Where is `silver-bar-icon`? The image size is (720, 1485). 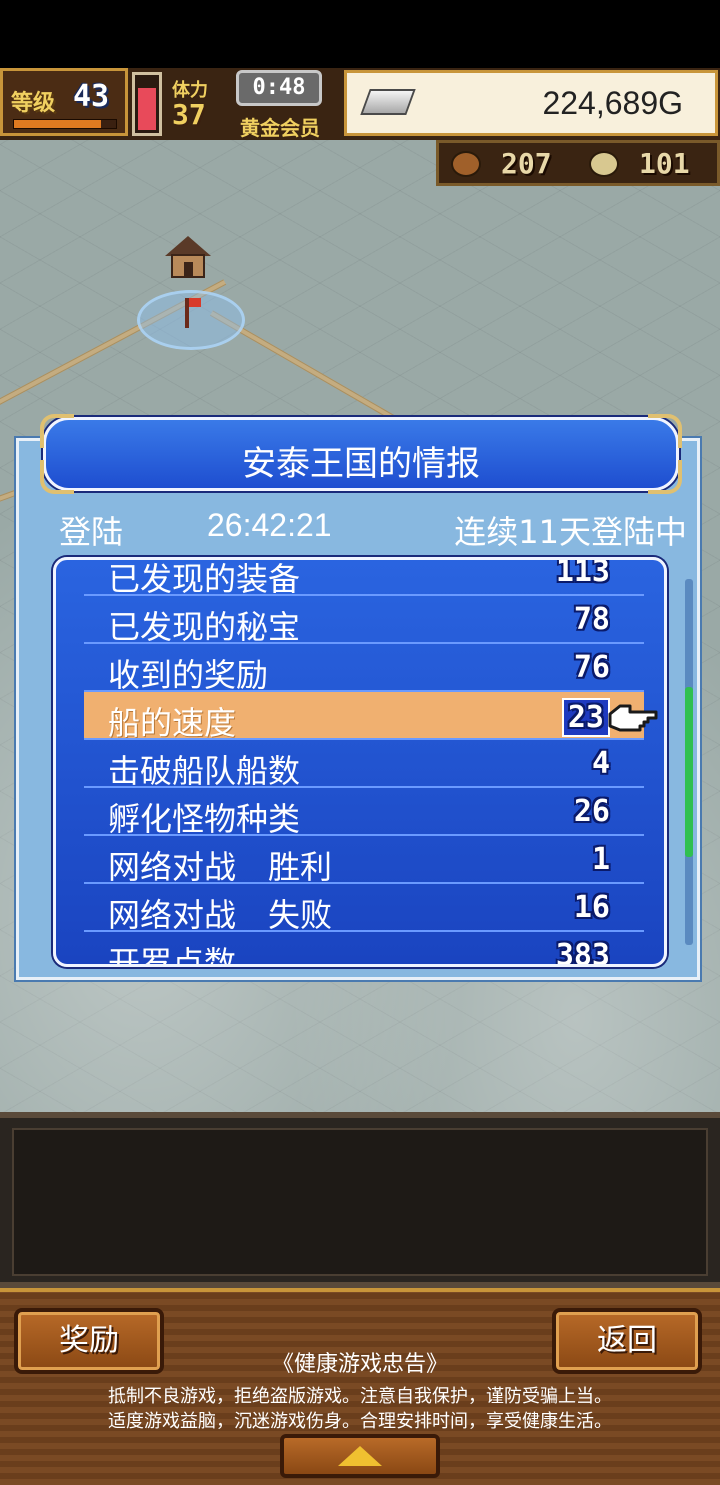
silver-bar-icon is located at coordinates (388, 102).